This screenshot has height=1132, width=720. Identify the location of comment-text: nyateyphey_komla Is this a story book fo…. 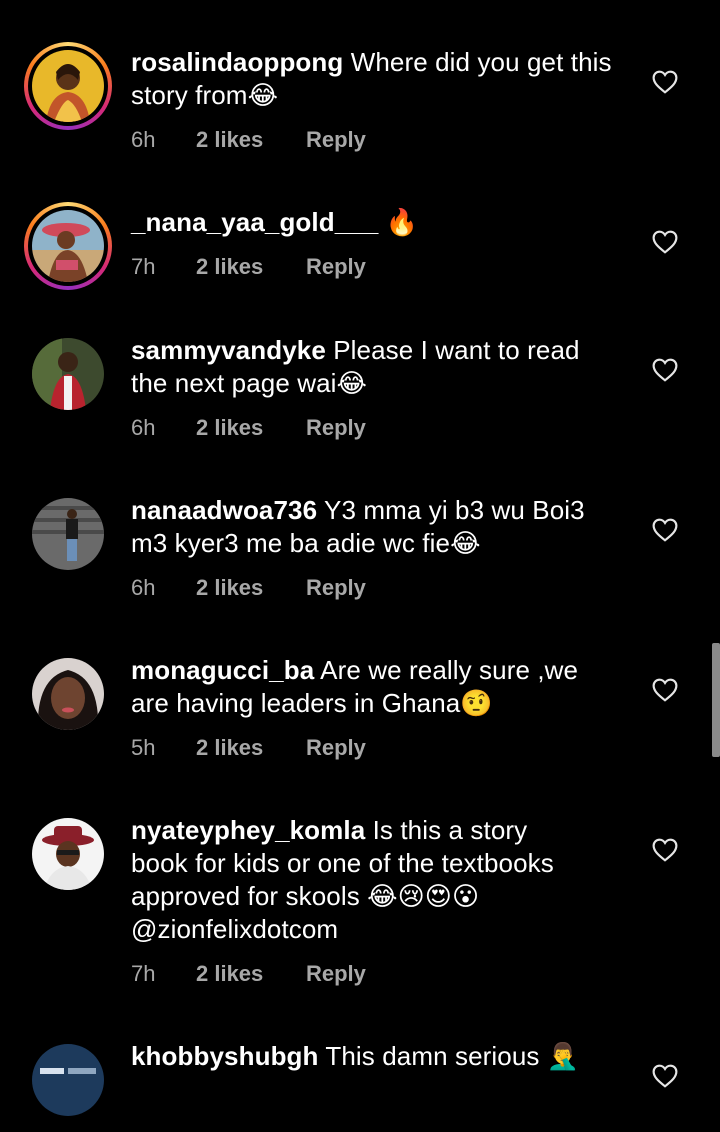
(381, 880).